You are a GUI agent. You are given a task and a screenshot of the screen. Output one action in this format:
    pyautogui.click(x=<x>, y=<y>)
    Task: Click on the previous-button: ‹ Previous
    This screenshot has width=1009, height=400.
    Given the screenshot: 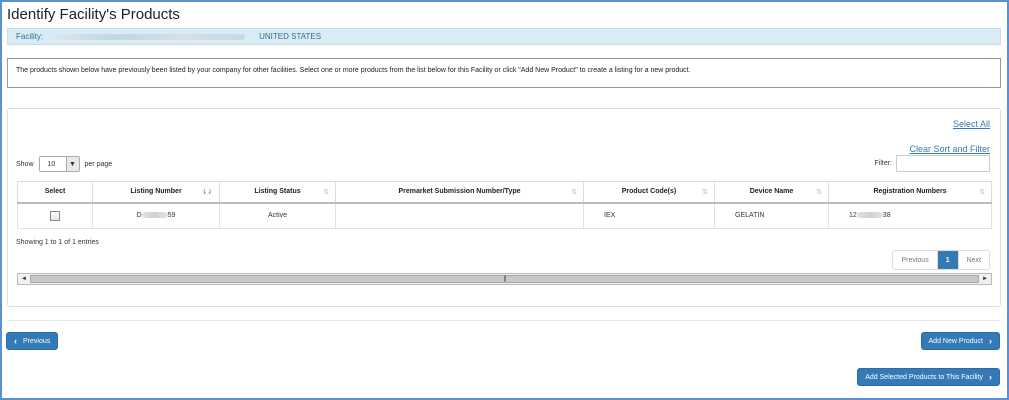 What is the action you would take?
    pyautogui.click(x=32, y=341)
    